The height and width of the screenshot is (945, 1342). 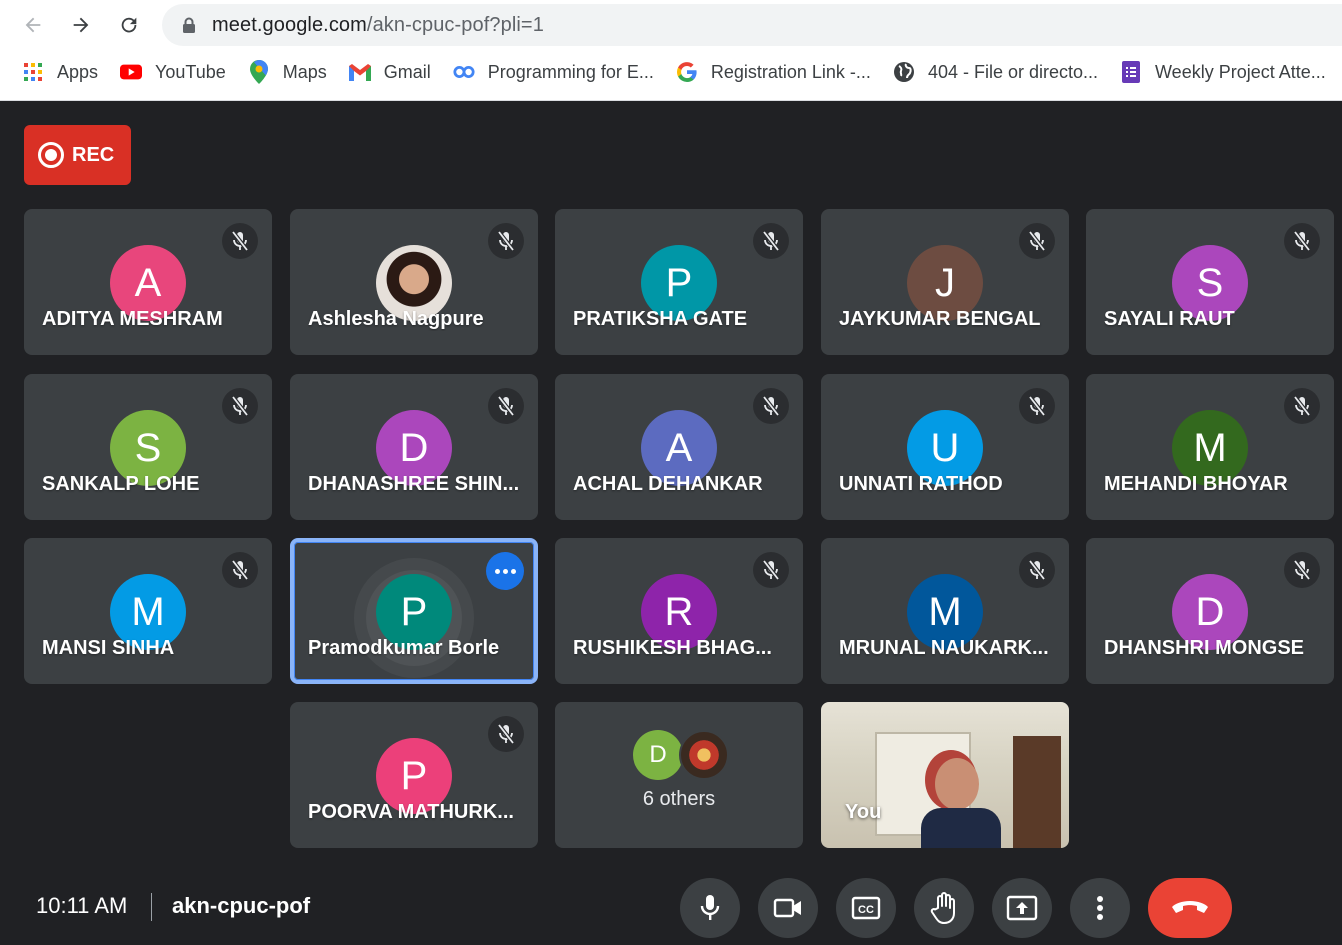 I want to click on avatar-initial: J, so click(x=945, y=282).